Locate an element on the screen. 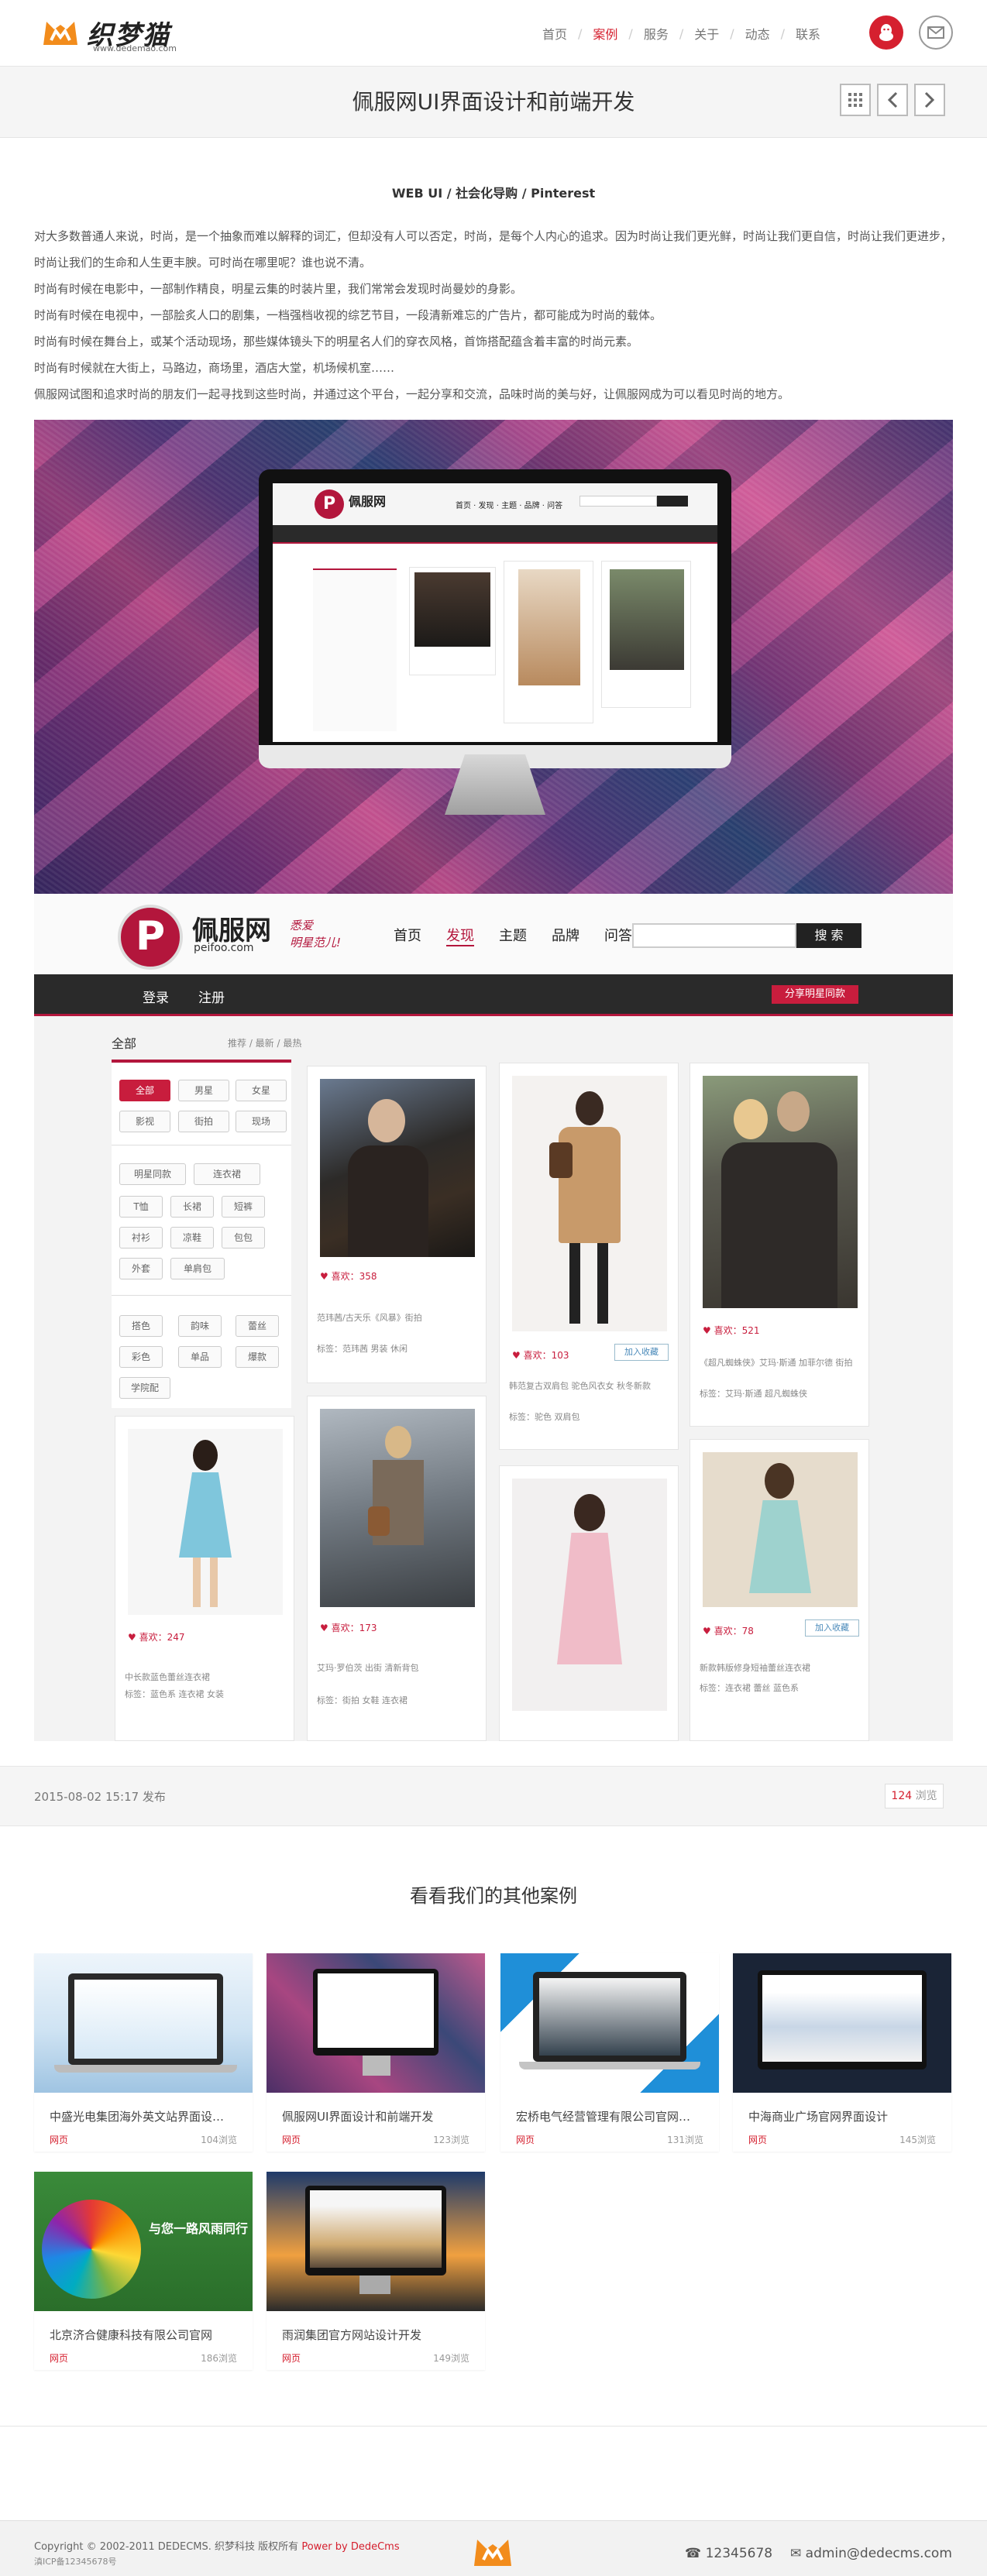 This screenshot has width=987, height=2576. site-logo: 织梦猫 www.dedemao.com is located at coordinates (114, 33).